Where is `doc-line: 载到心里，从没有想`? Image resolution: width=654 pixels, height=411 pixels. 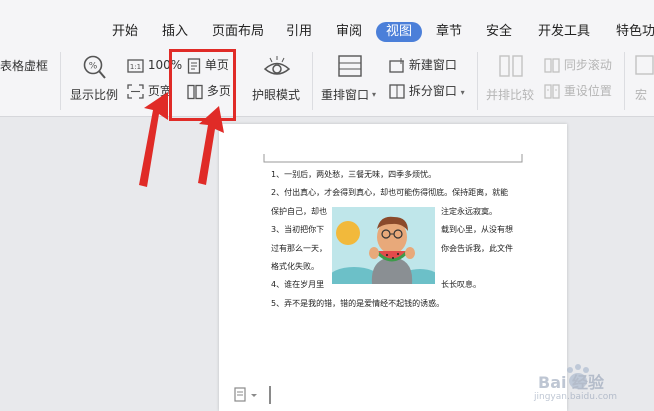 doc-line: 载到心里，从没有想 is located at coordinates (477, 229).